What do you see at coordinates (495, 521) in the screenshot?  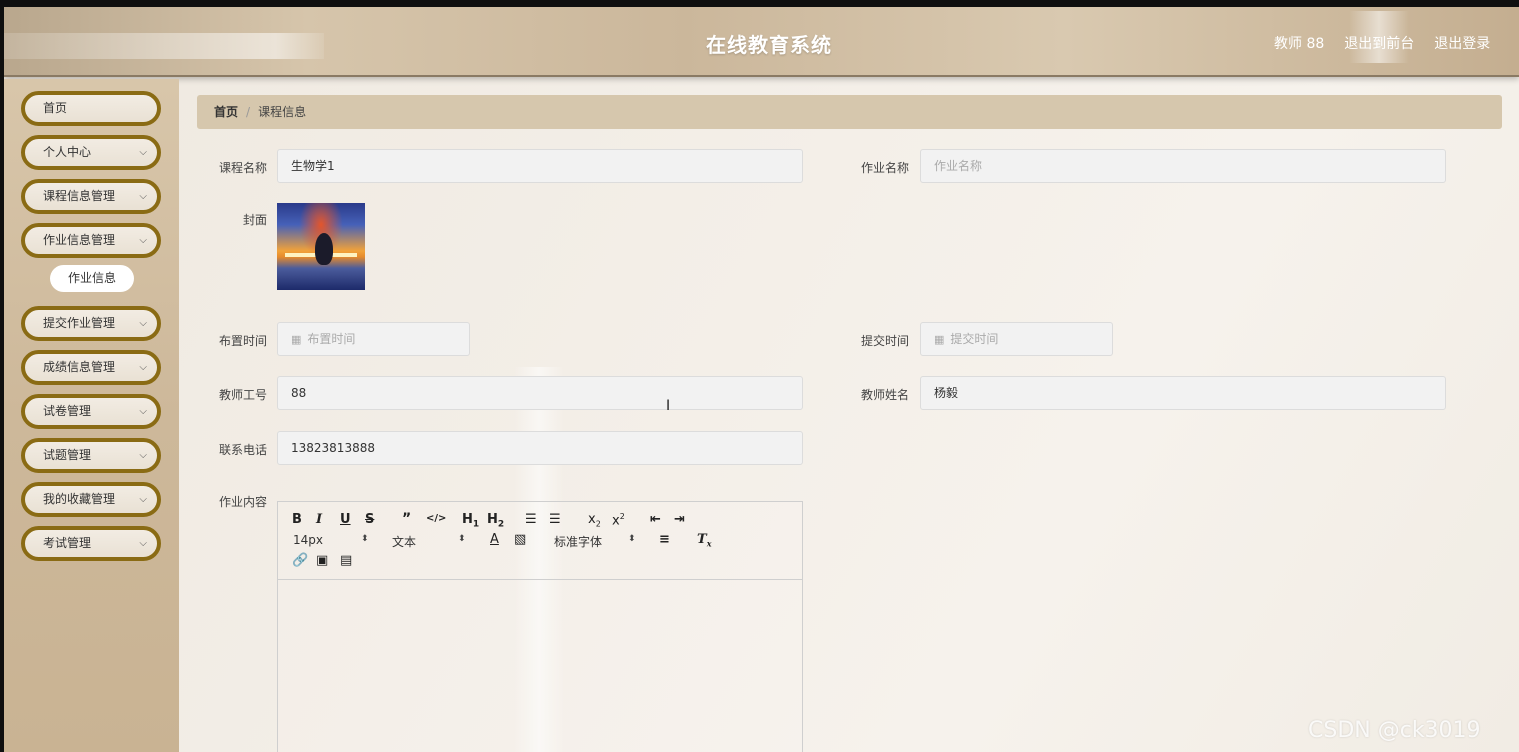 I see `heading2-icon: H2` at bounding box center [495, 521].